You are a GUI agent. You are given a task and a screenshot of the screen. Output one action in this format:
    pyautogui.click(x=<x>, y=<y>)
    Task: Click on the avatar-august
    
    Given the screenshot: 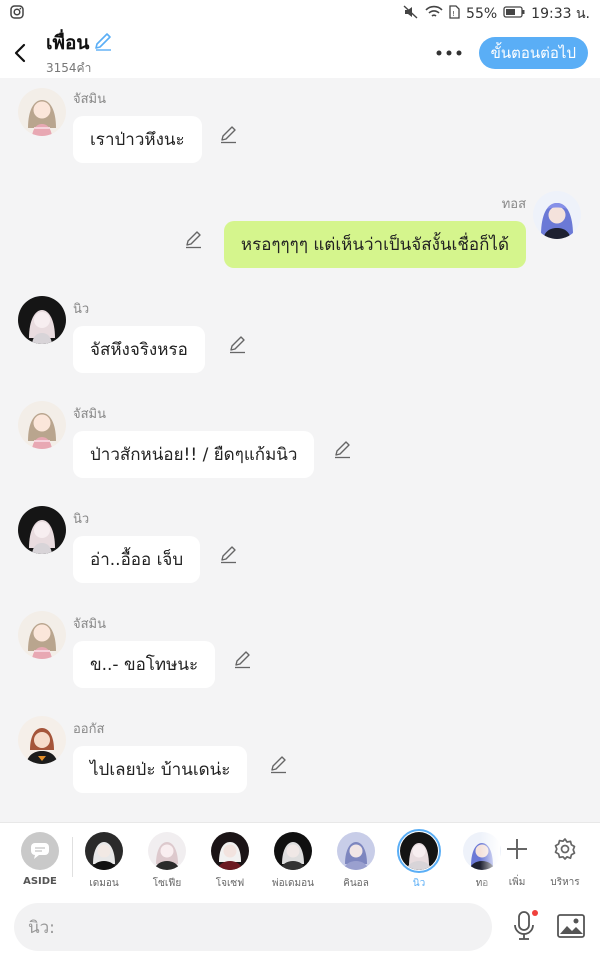 What is the action you would take?
    pyautogui.click(x=42, y=740)
    